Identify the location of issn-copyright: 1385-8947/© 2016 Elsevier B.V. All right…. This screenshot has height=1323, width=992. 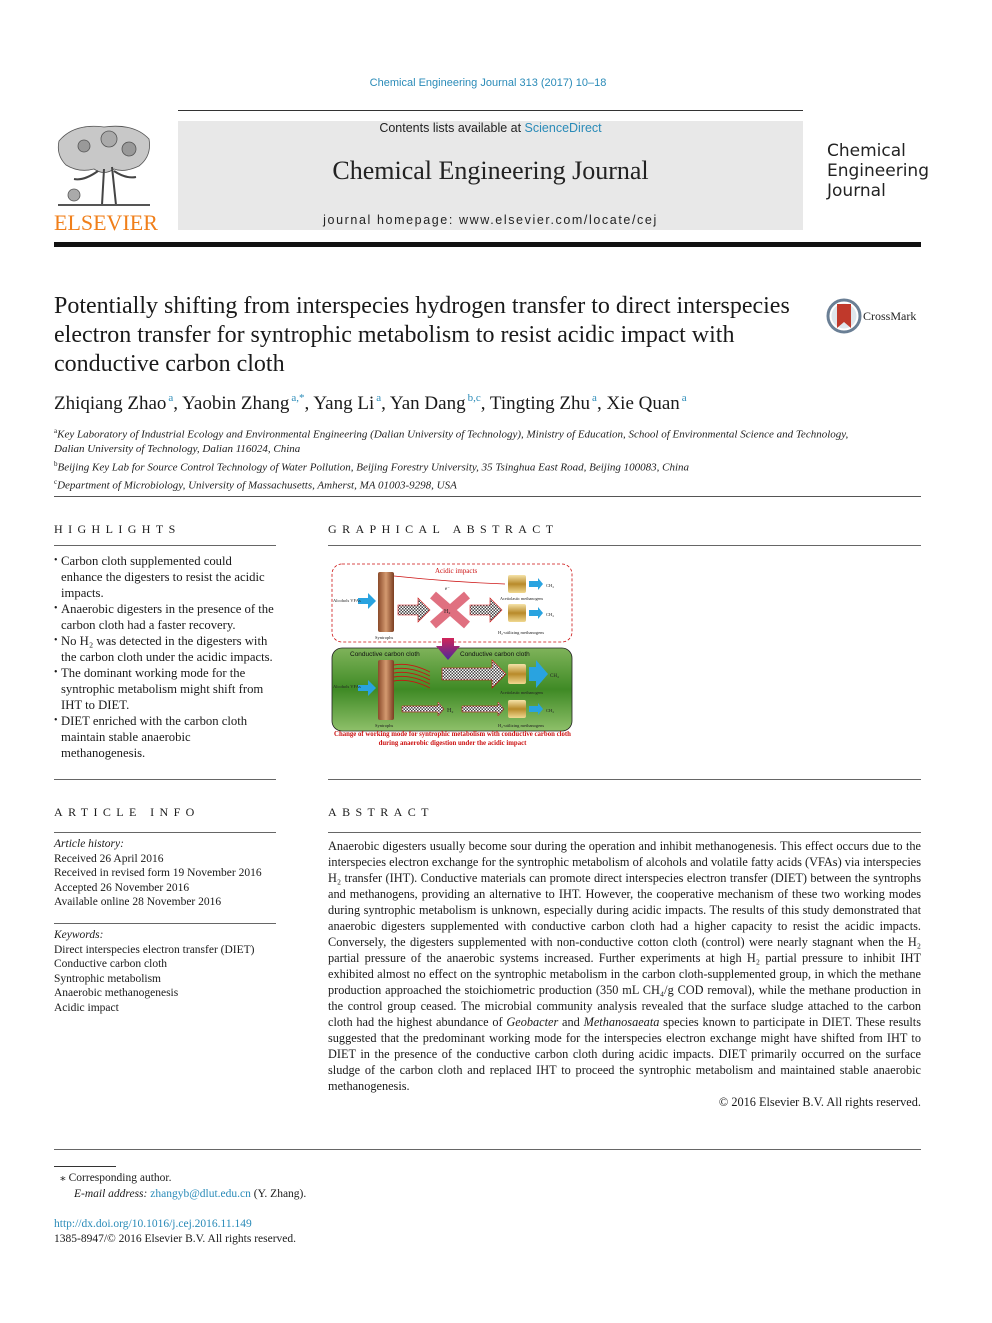
(175, 1239).